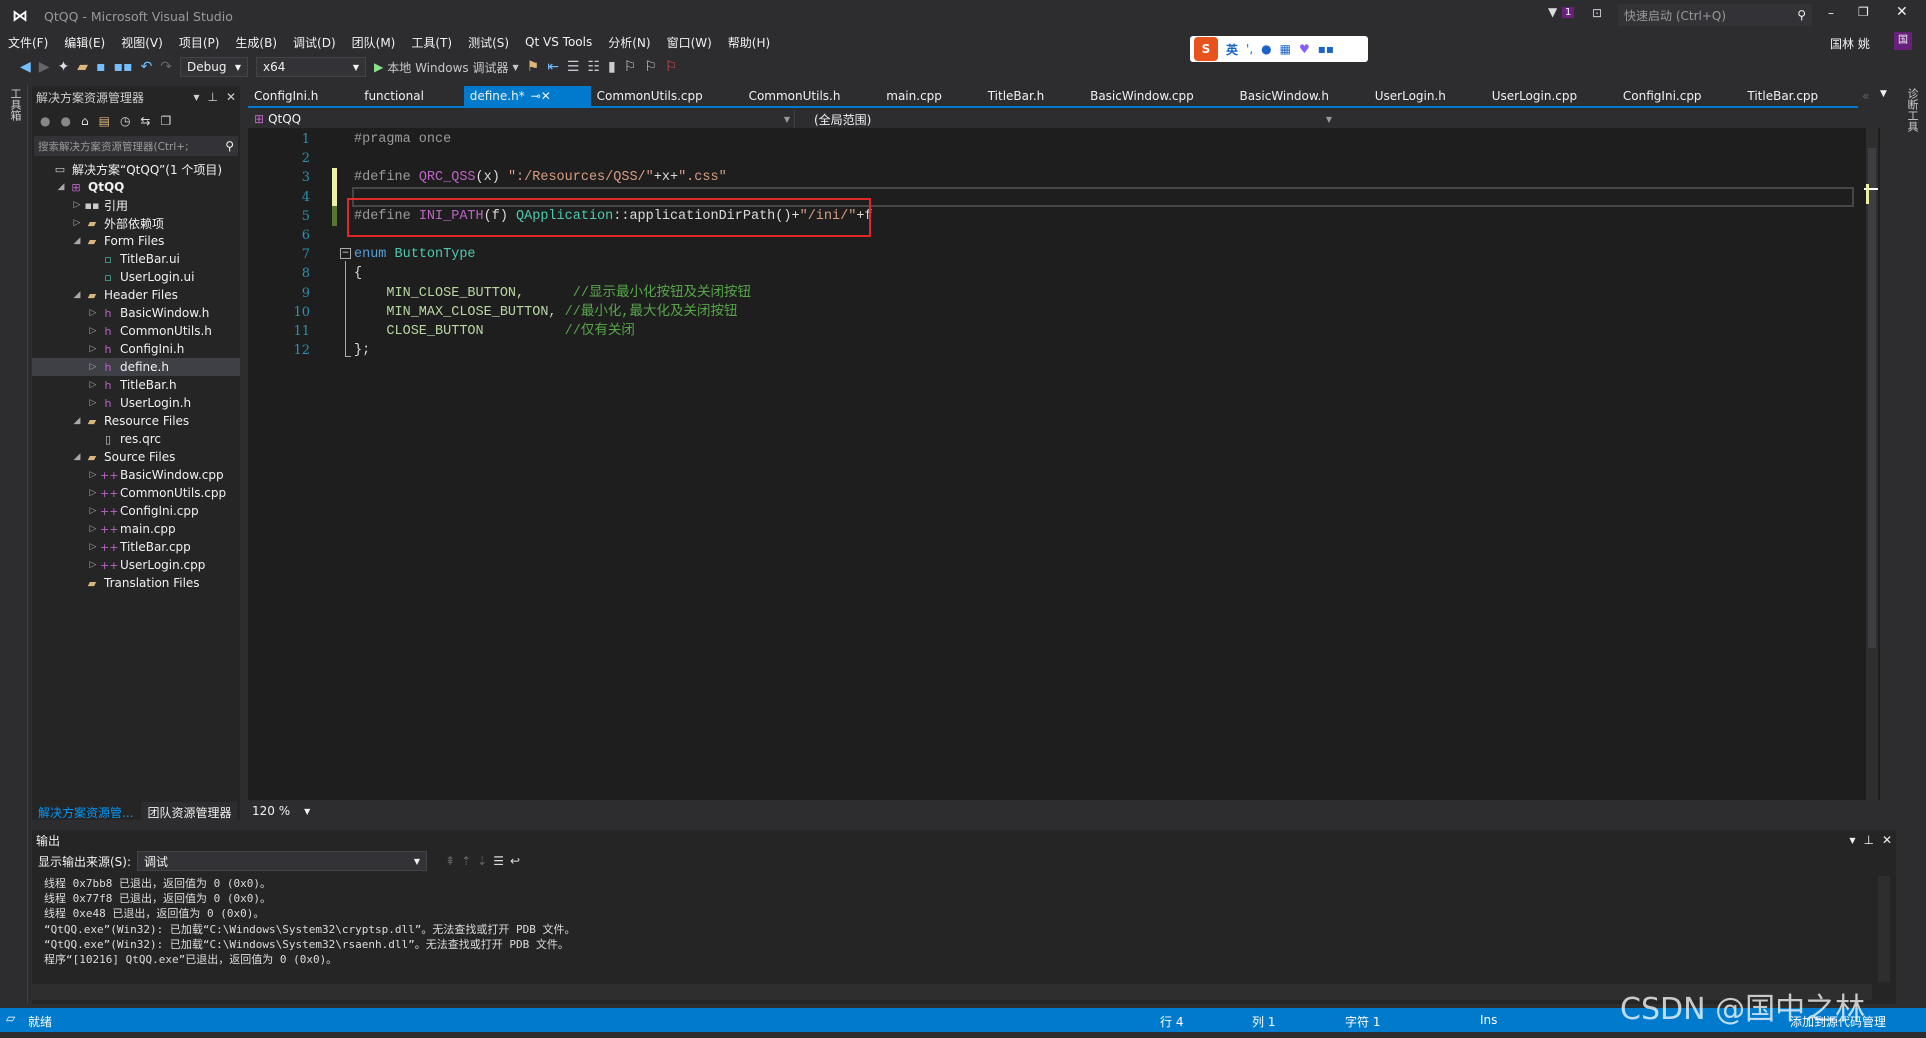 The height and width of the screenshot is (1038, 1926). I want to click on tree-item: ▷ h UserLogin.h, so click(136, 403).